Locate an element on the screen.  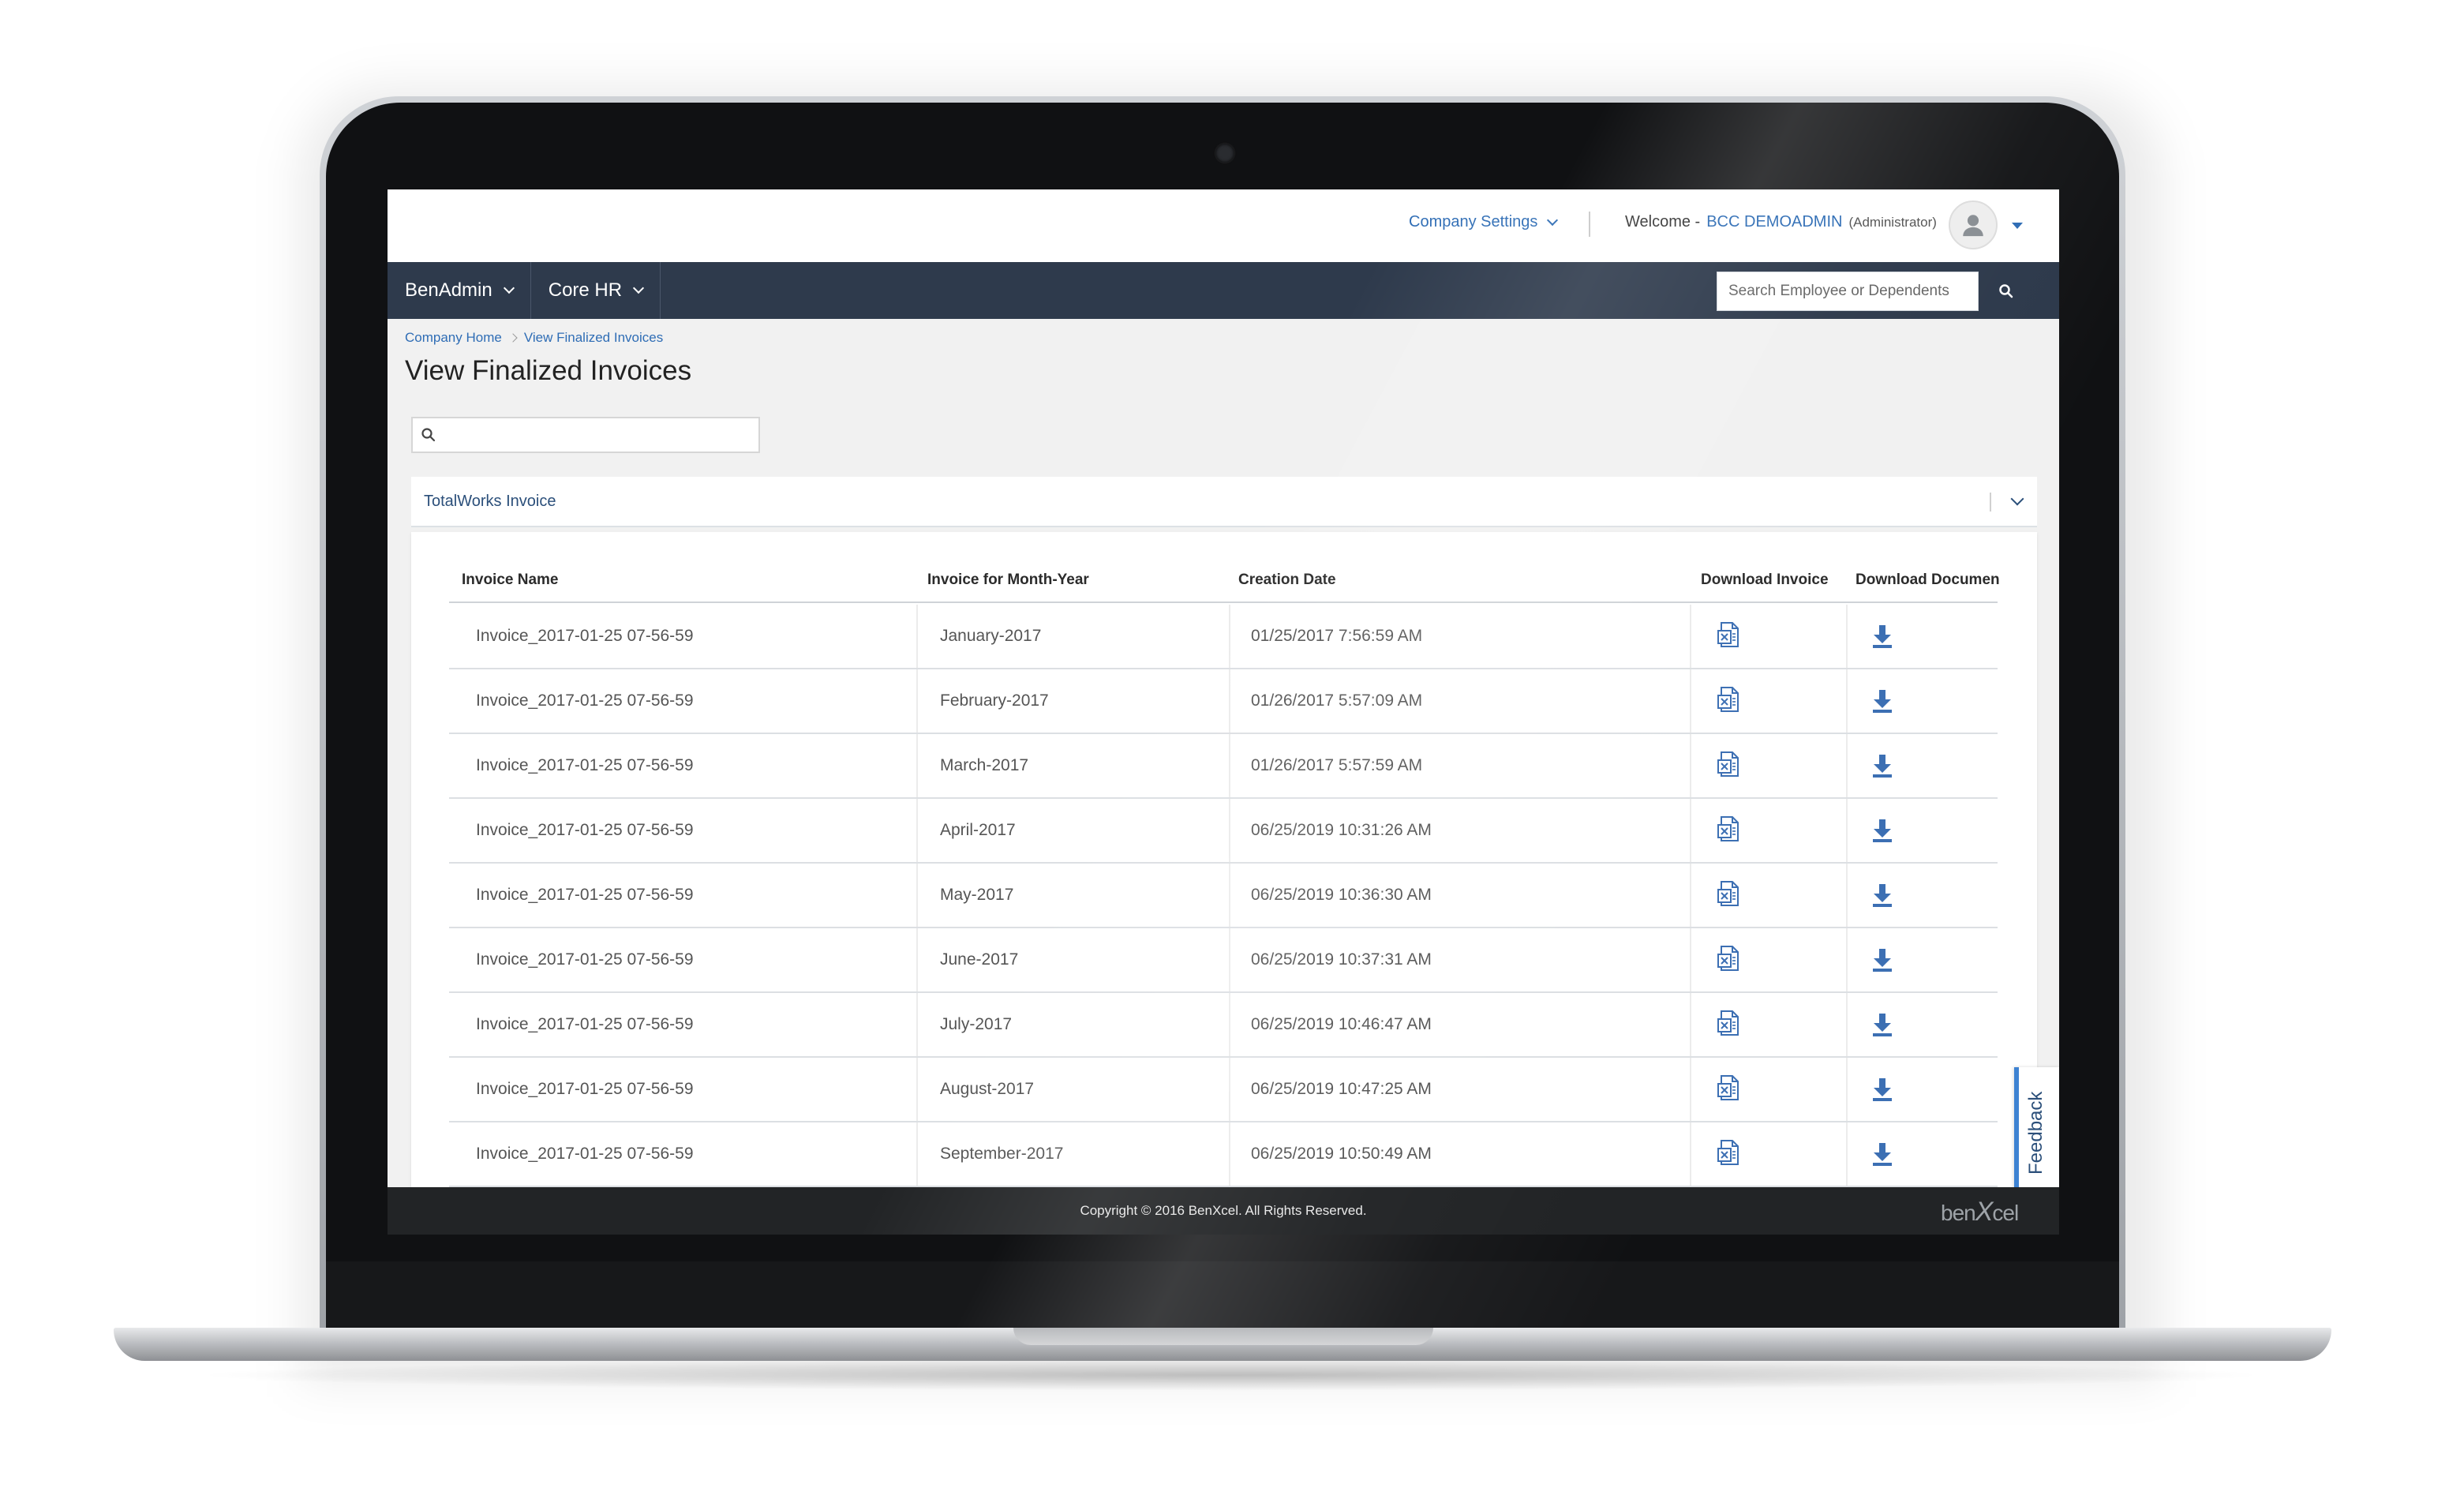
month-year-cell: July-2017 is located at coordinates (976, 1024).